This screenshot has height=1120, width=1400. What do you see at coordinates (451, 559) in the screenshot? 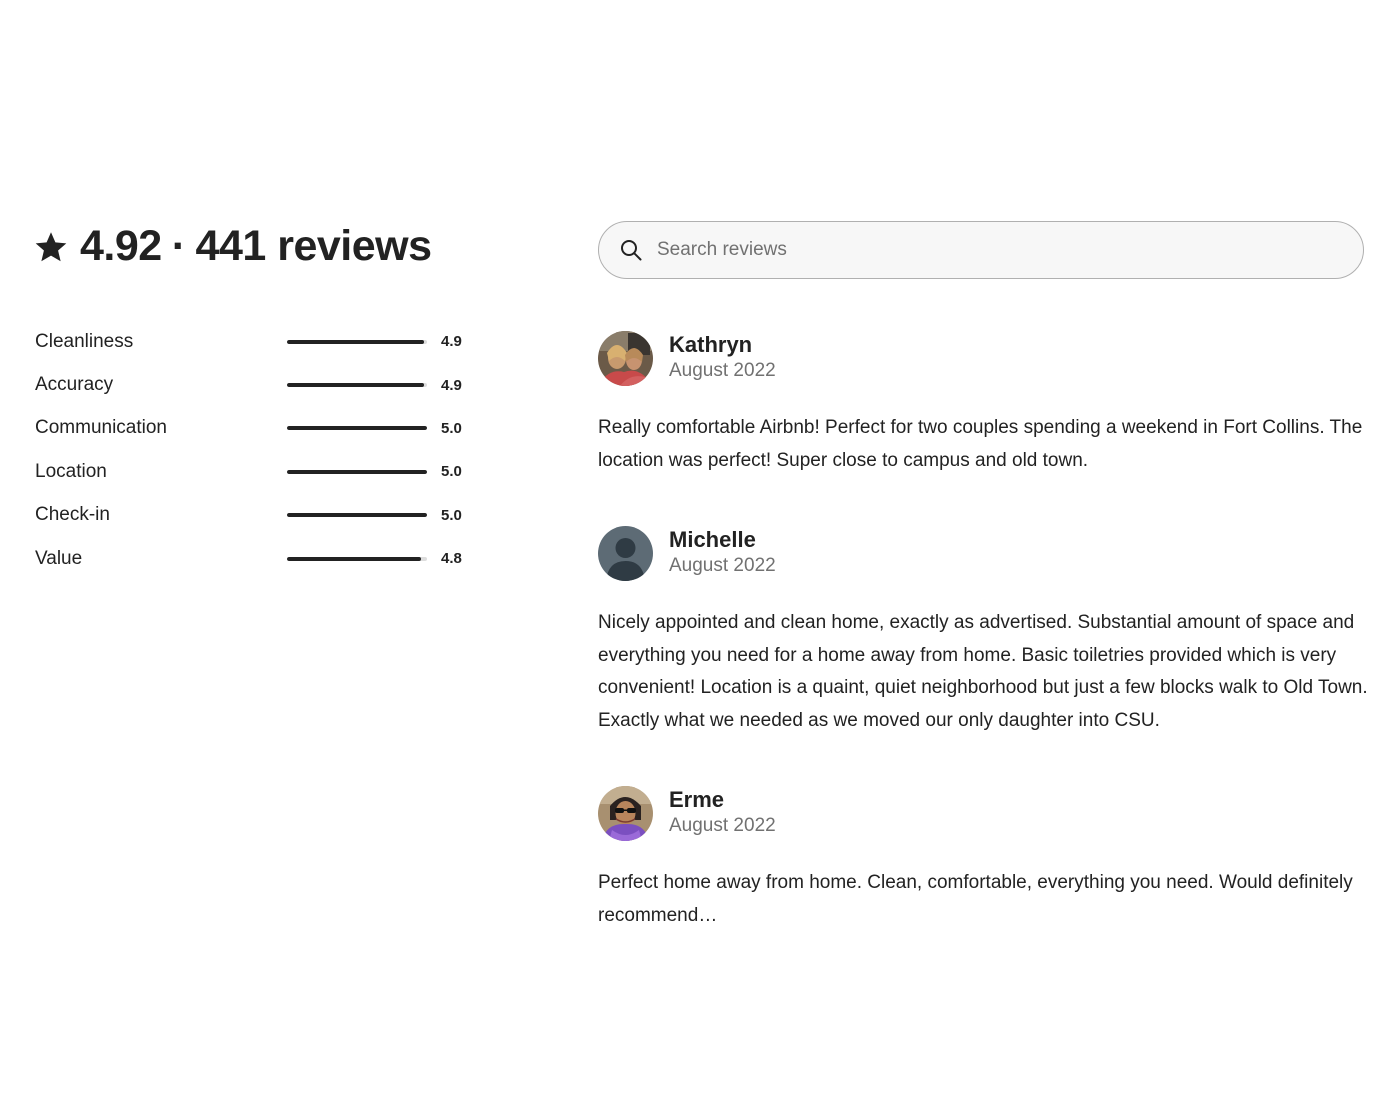
I see `category-score: 4.8` at bounding box center [451, 559].